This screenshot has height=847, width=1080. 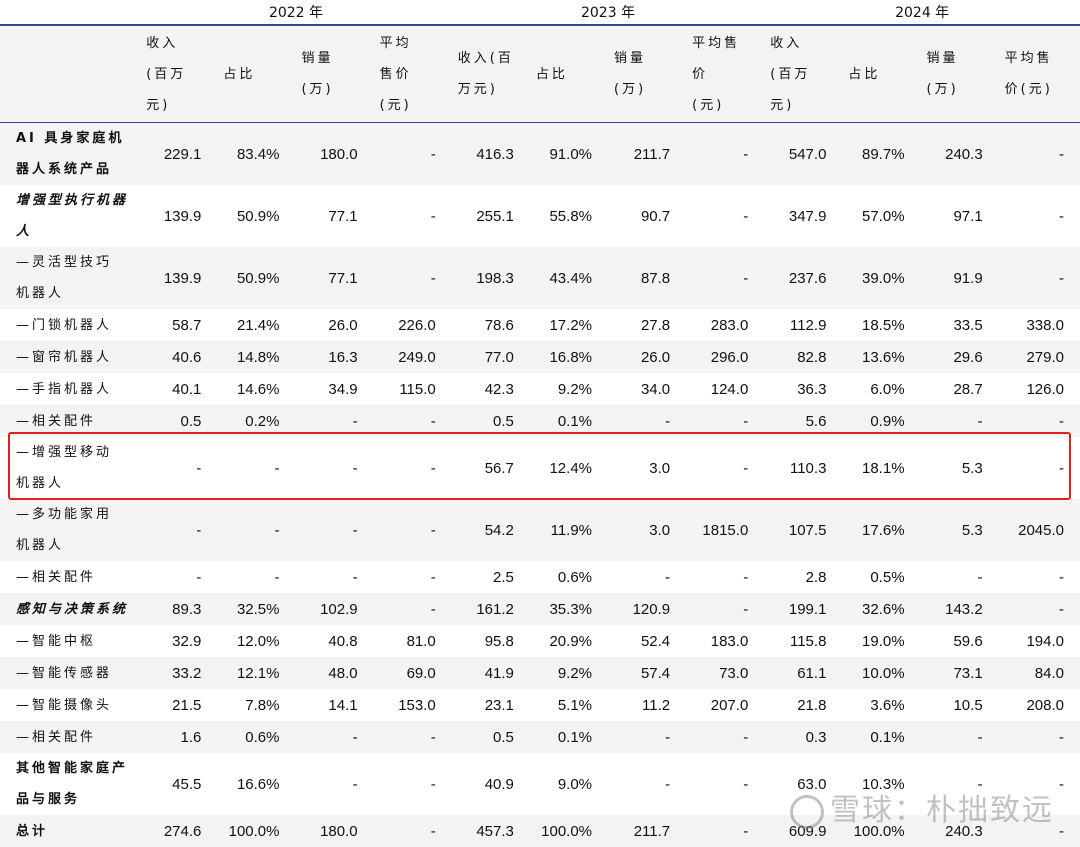 I want to click on table-cell: 2.8, so click(x=803, y=577).